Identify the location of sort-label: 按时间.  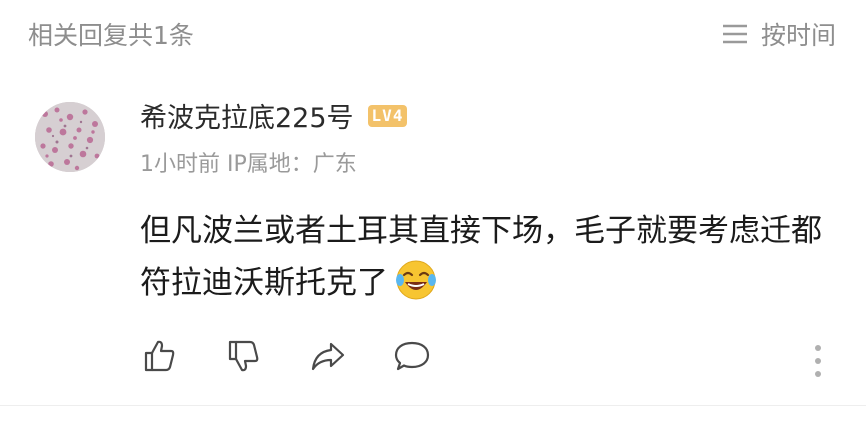
(798, 35).